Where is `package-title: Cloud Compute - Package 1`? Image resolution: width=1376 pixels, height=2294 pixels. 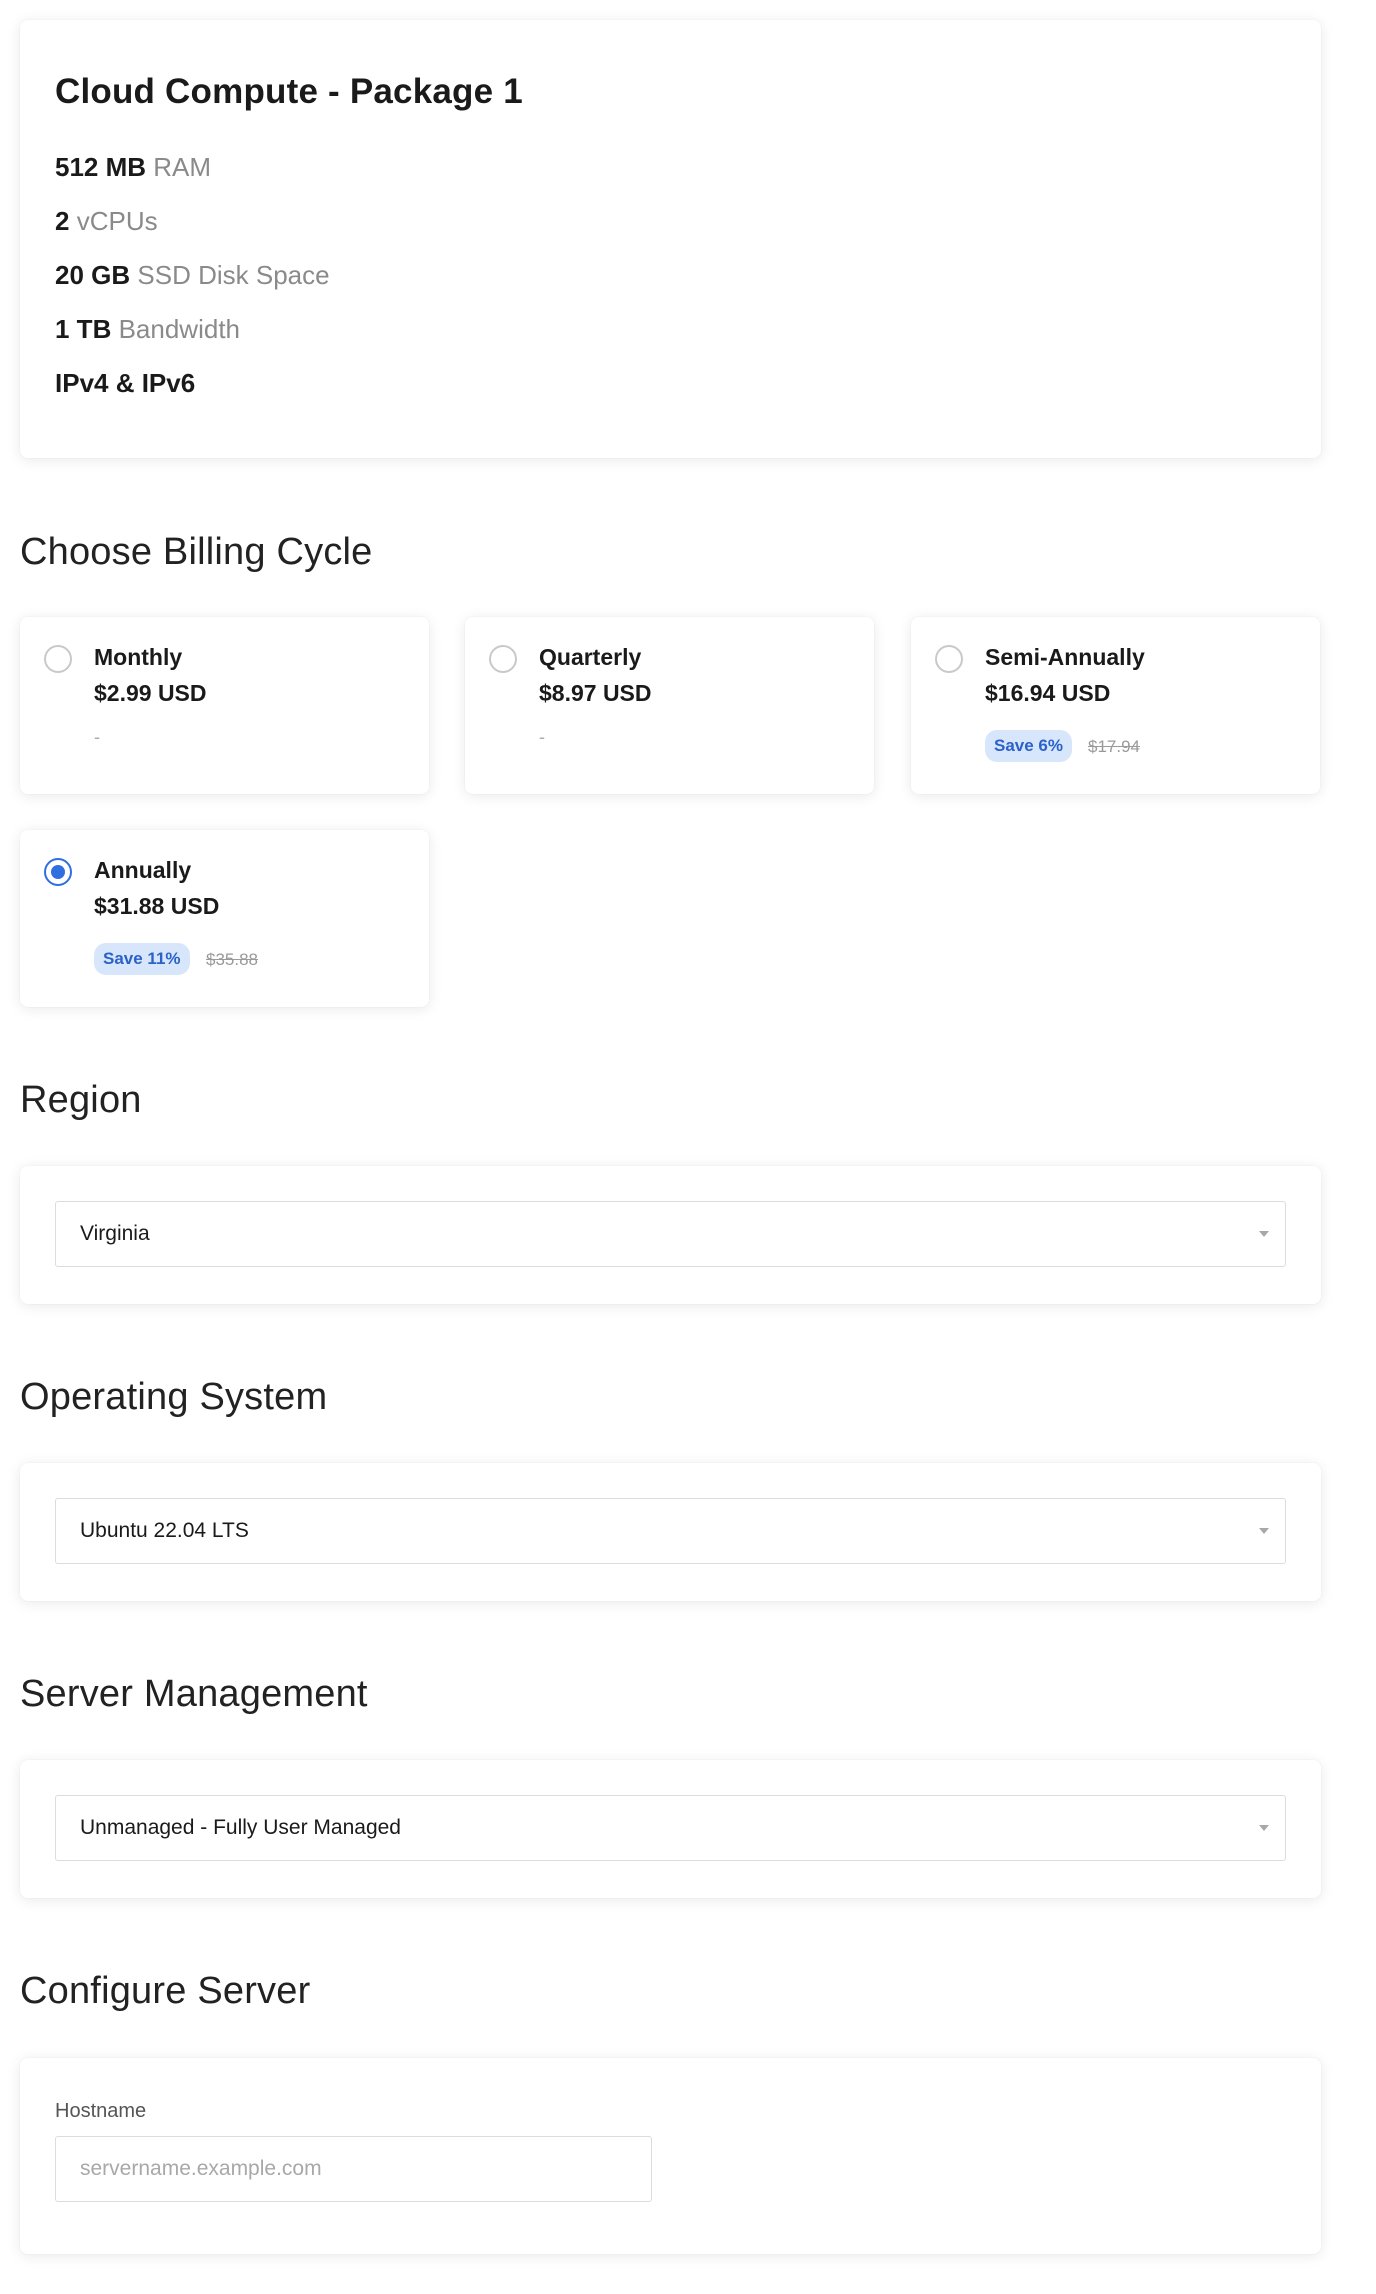 package-title: Cloud Compute - Package 1 is located at coordinates (289, 91).